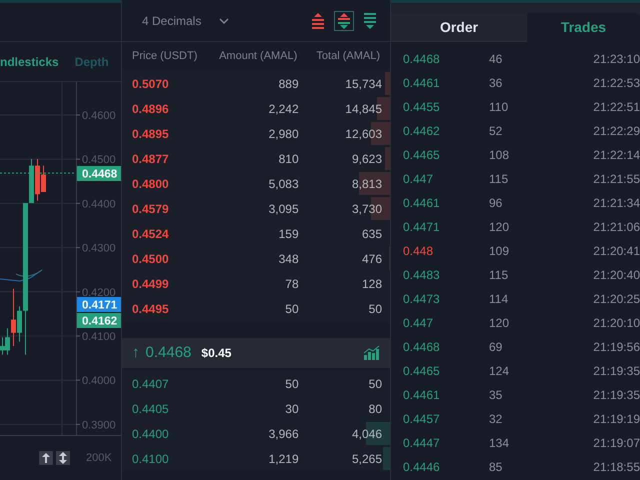  Describe the element at coordinates (186, 21) in the screenshot. I see `decimals-dropdown: 4 Decimals` at that location.